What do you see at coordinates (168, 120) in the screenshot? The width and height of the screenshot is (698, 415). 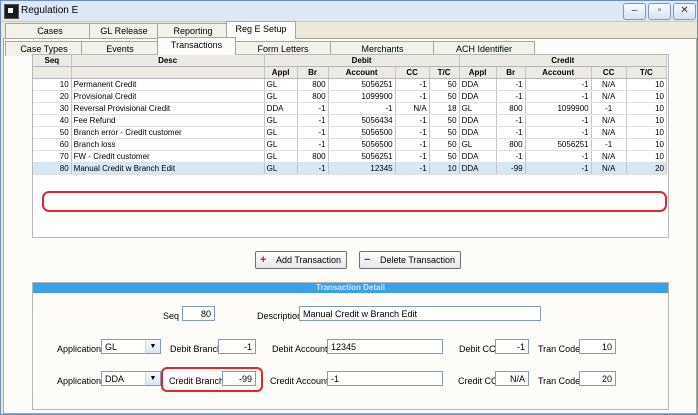 I see `cell-desc: Fee Refund` at bounding box center [168, 120].